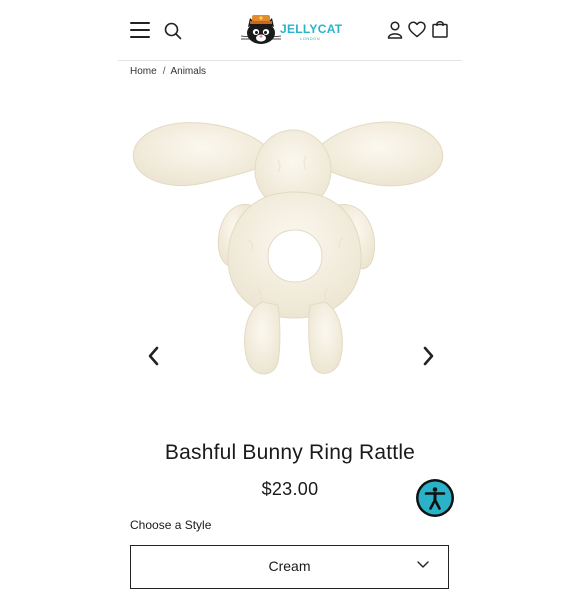 The image size is (580, 589). Describe the element at coordinates (428, 356) in the screenshot. I see `next-image-arrow-icon` at that location.